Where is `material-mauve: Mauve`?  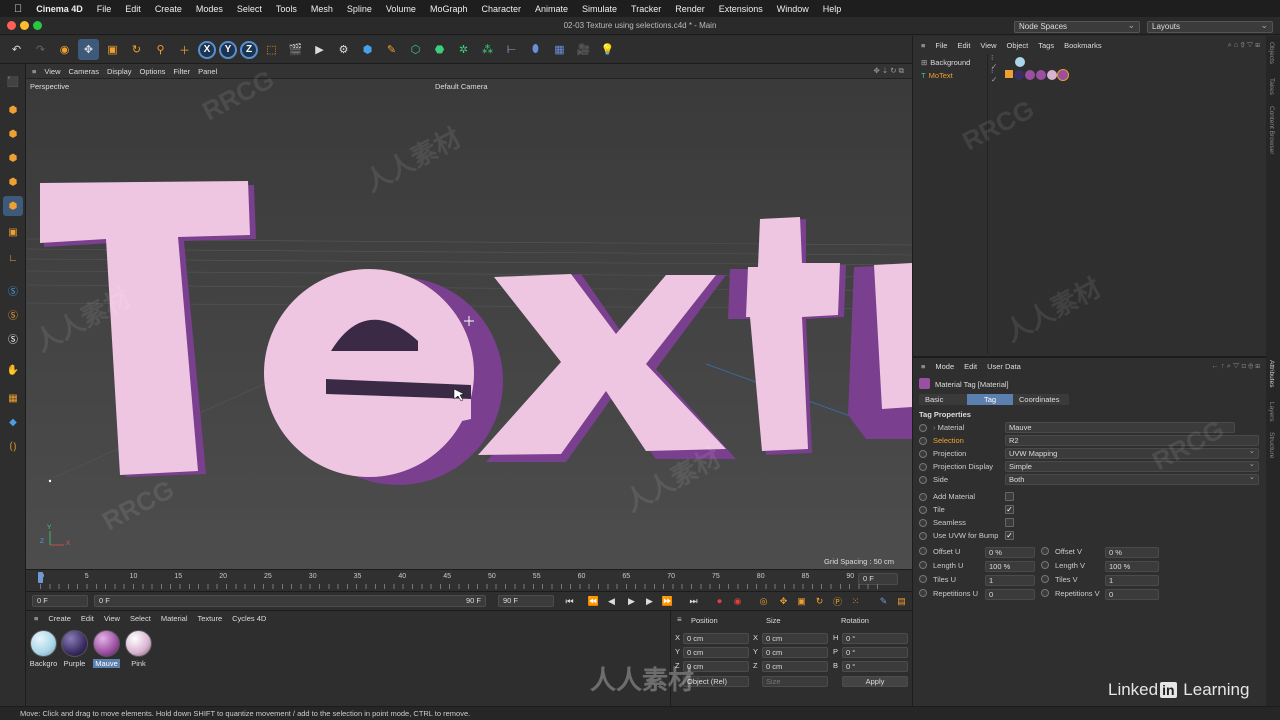
material-mauve: Mauve is located at coordinates (106, 650).